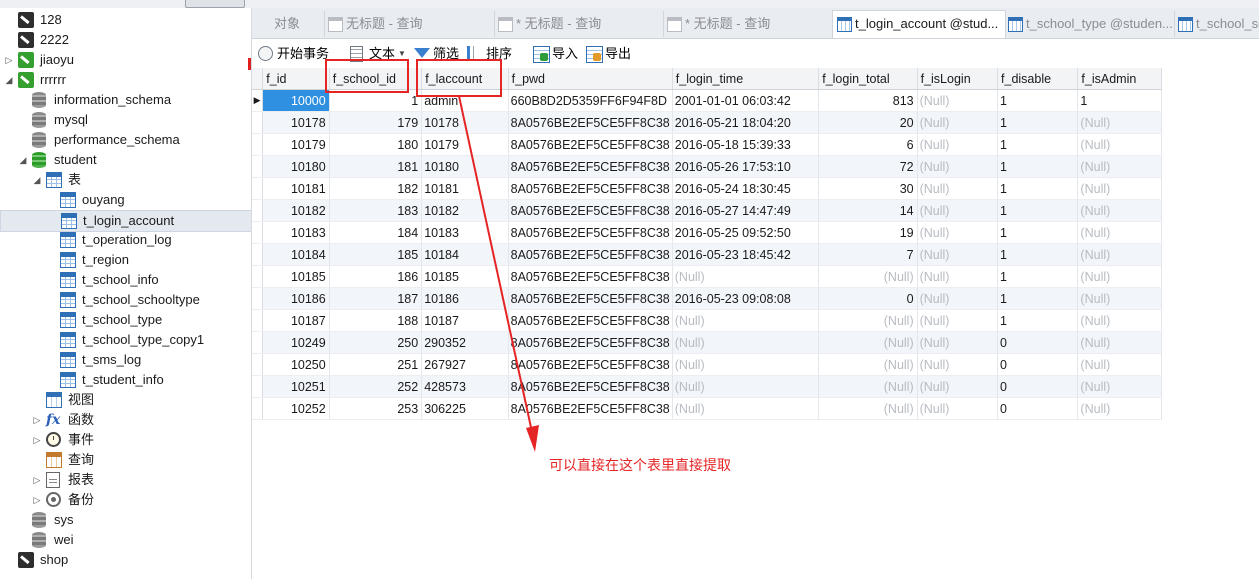 Image resolution: width=1259 pixels, height=579 pixels. Describe the element at coordinates (125, 80) in the screenshot. I see `sidebar-item-rrrrrr: ◢ rrrrrr` at that location.